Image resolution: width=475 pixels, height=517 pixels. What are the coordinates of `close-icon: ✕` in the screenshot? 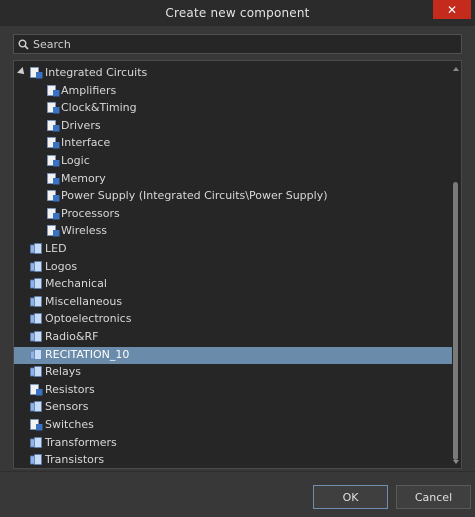 It's located at (452, 9).